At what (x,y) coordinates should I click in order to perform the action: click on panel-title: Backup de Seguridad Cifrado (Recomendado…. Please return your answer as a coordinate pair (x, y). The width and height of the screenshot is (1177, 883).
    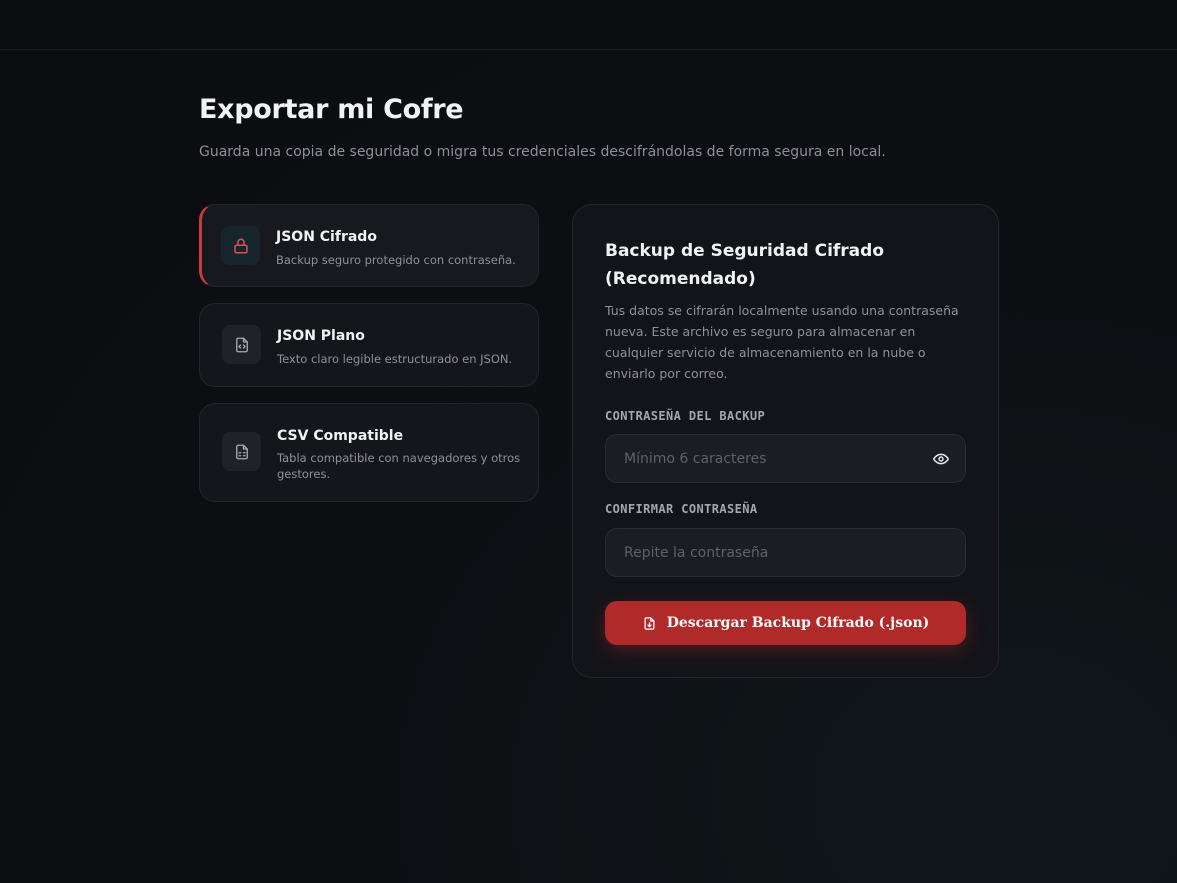
    Looking at the image, I should click on (745, 265).